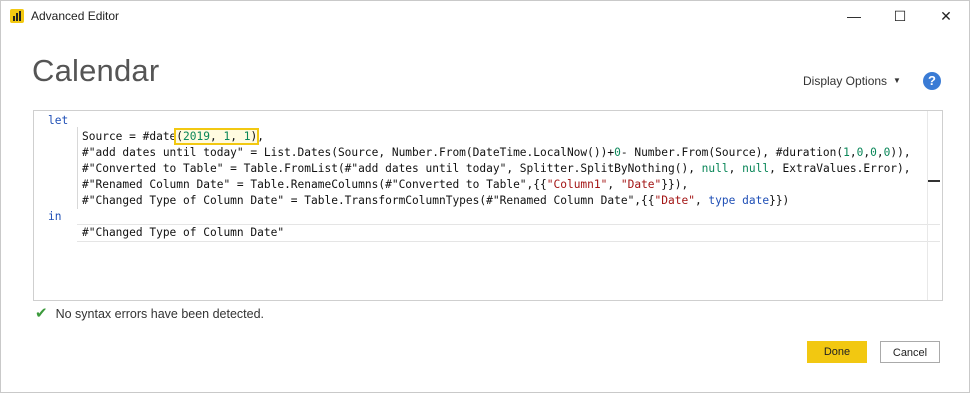 Image resolution: width=970 pixels, height=393 pixels. Describe the element at coordinates (58, 120) in the screenshot. I see `keyword-let: let` at that location.